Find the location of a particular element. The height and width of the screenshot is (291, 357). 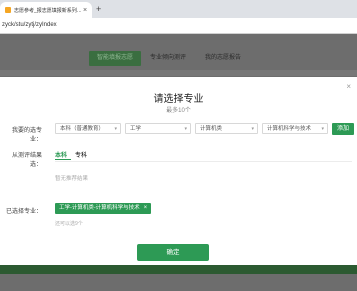

confirm-button: 确定 is located at coordinates (173, 252).